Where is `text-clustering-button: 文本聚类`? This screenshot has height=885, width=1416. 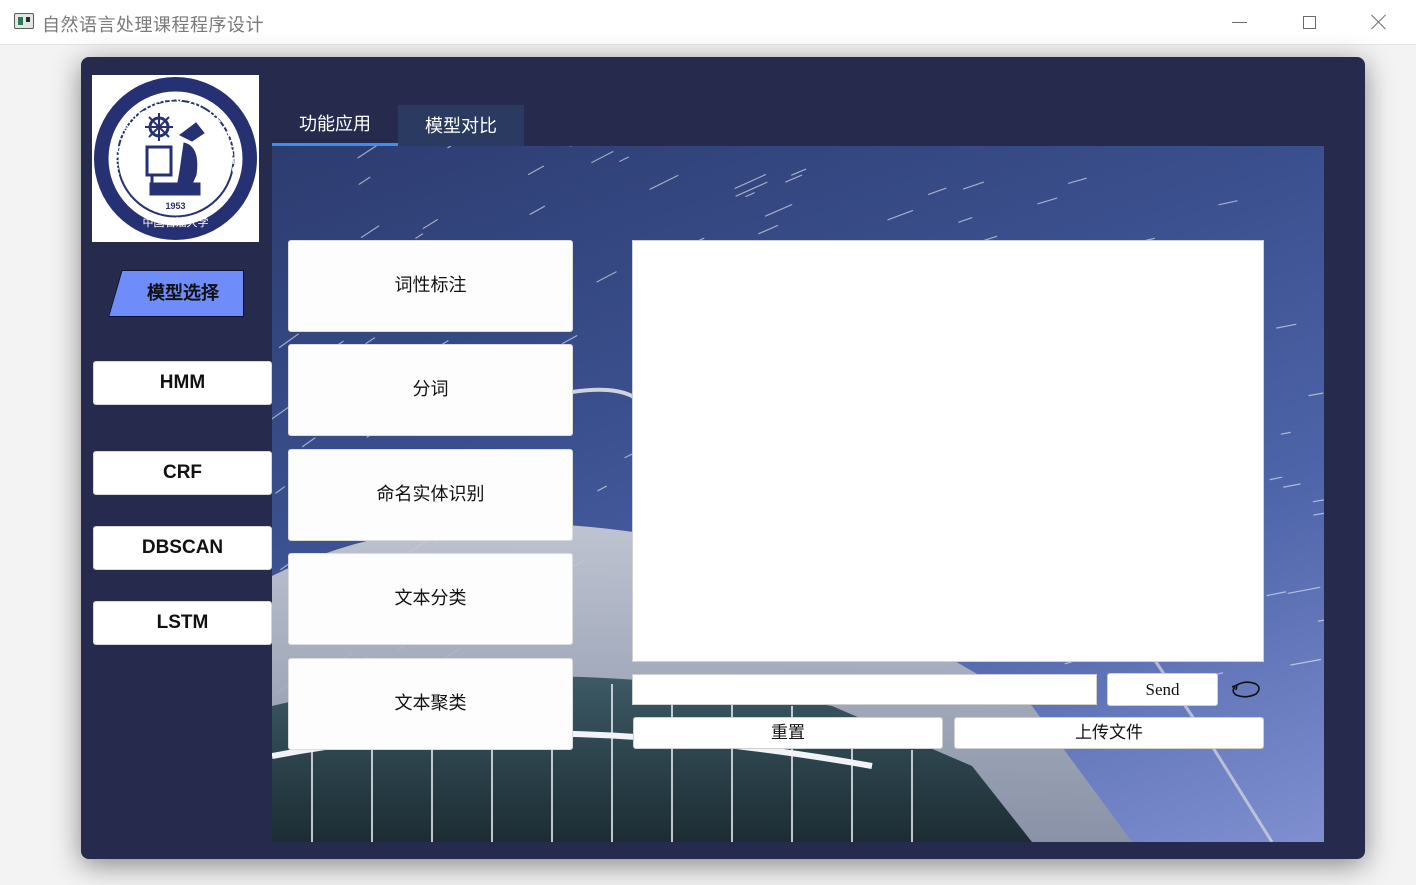 text-clustering-button: 文本聚类 is located at coordinates (430, 704).